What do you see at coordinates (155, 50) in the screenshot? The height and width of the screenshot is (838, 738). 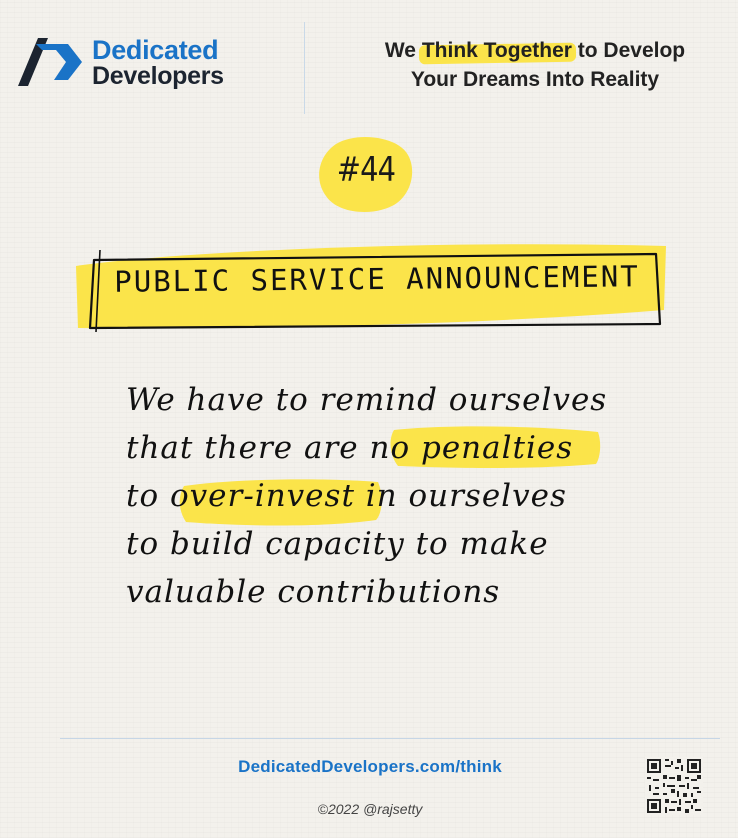 I see `logo-text-dedicated: Dedicated` at bounding box center [155, 50].